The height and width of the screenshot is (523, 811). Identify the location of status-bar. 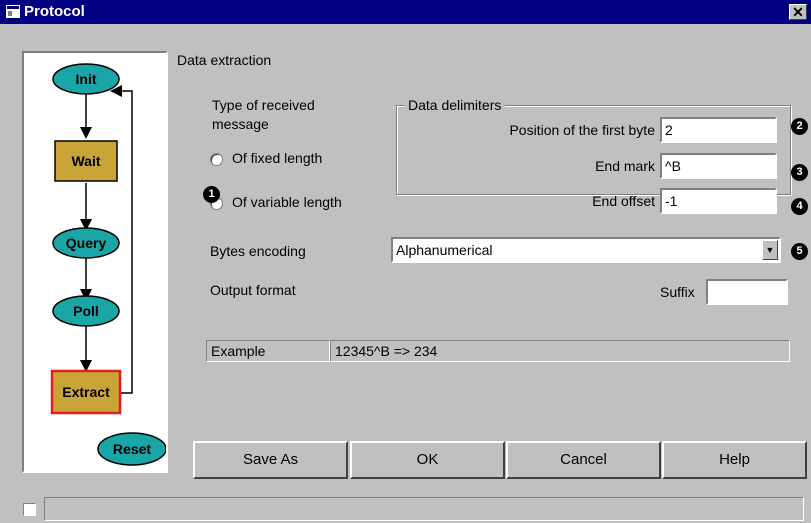
(424, 509).